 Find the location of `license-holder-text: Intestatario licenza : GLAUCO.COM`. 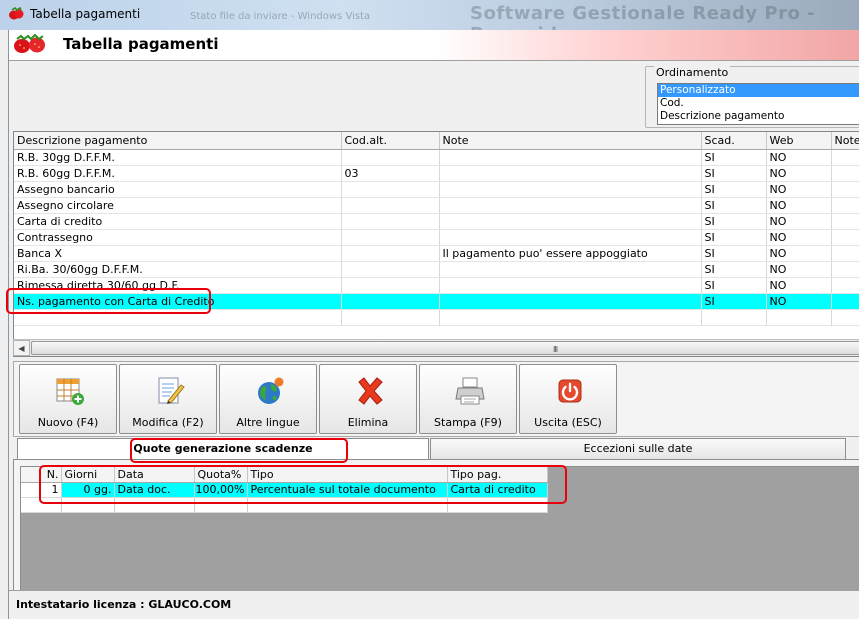

license-holder-text: Intestatario licenza : GLAUCO.COM is located at coordinates (124, 604).